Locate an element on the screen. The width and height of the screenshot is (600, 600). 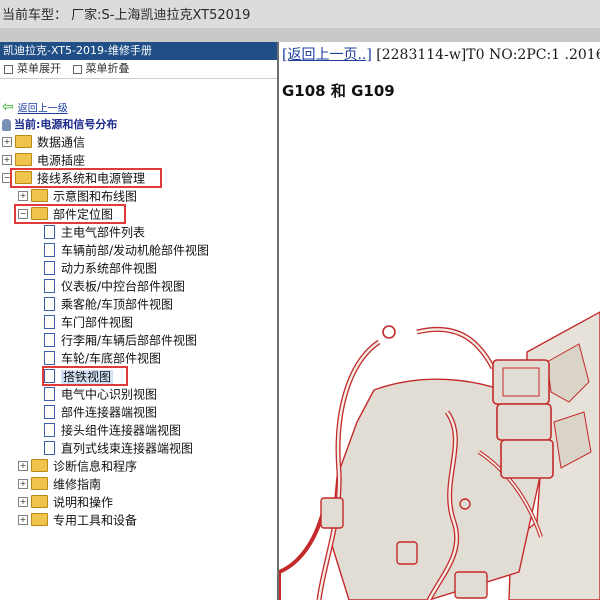
tree-document-item: 仪表板/中控台部件视图 is located at coordinates (114, 286).